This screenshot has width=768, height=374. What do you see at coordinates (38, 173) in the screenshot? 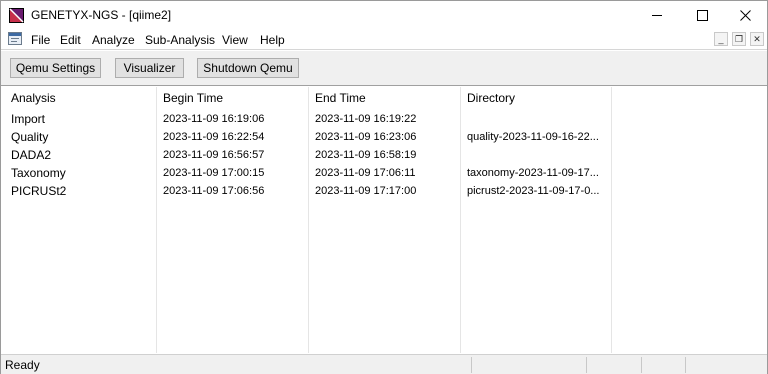
I see `row-taxonomy-analysis: Taxonomy` at bounding box center [38, 173].